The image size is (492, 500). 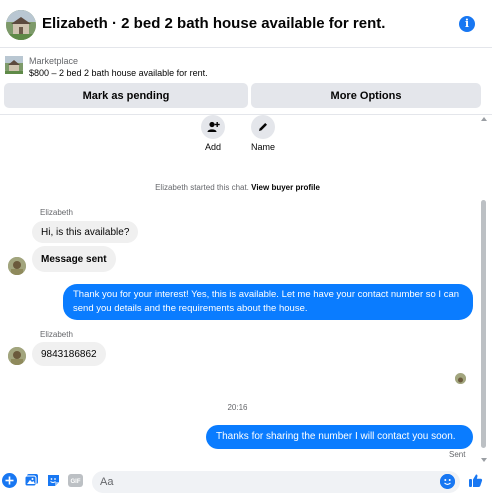 I want to click on like-icon, so click(x=475, y=480).